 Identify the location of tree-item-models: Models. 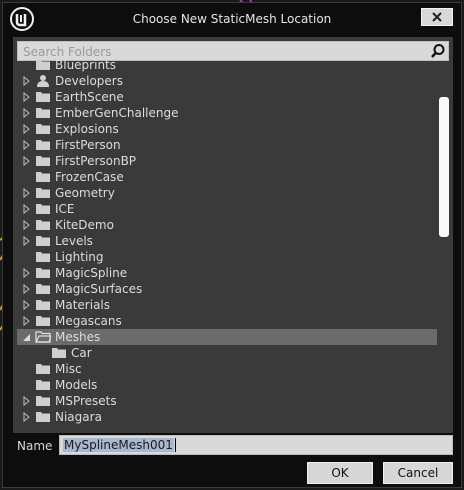
(227, 385).